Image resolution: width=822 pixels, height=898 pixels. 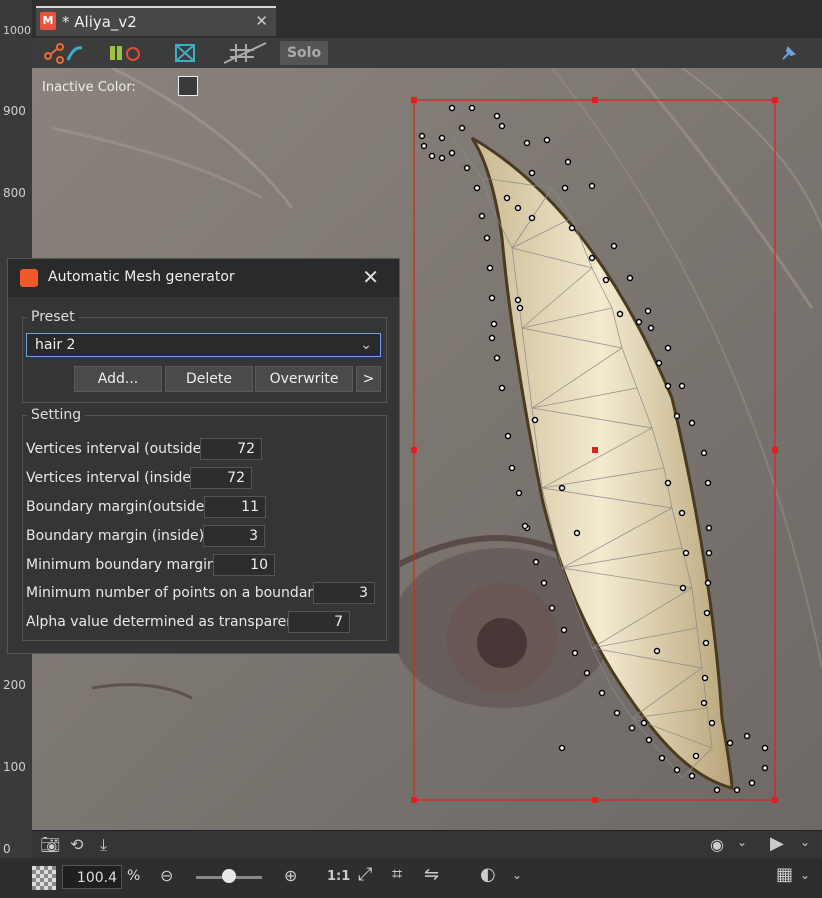 I want to click on setting-label-boundary-inside: Boundary margin (inside), so click(x=115, y=536).